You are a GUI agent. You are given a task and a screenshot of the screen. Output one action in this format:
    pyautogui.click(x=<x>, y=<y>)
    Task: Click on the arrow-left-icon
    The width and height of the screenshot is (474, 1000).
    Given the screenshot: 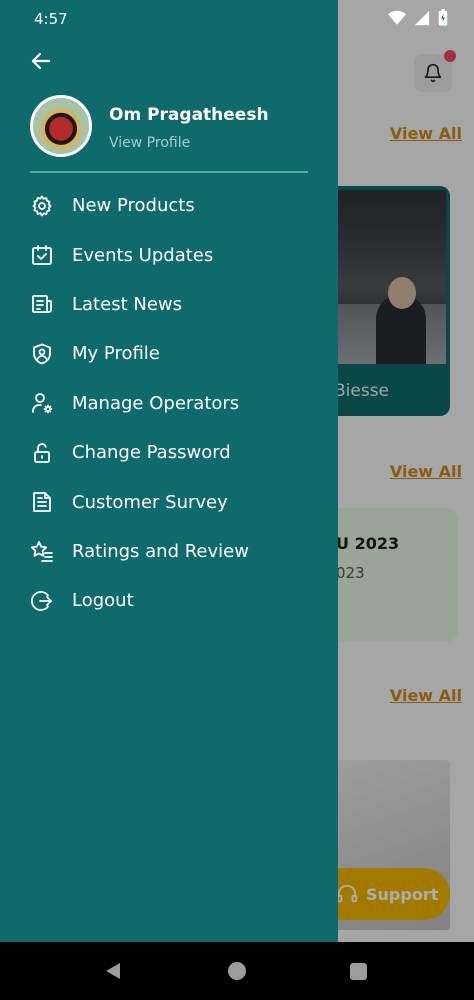 What is the action you would take?
    pyautogui.click(x=41, y=61)
    